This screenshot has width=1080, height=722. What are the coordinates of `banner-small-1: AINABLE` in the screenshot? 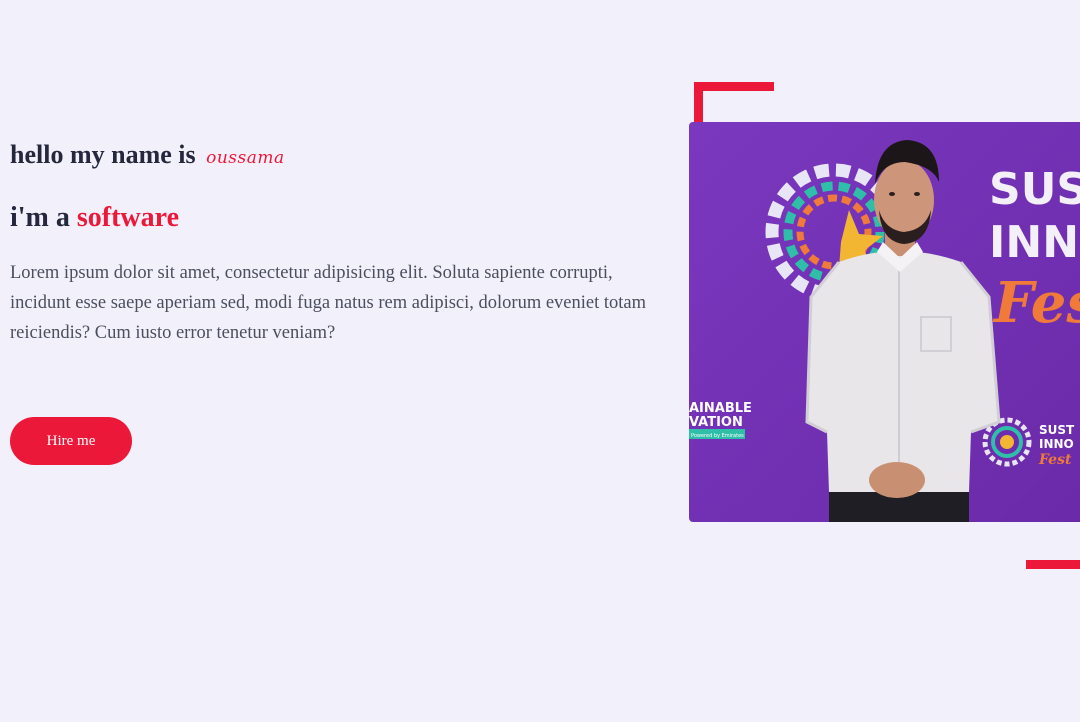 It's located at (720, 408).